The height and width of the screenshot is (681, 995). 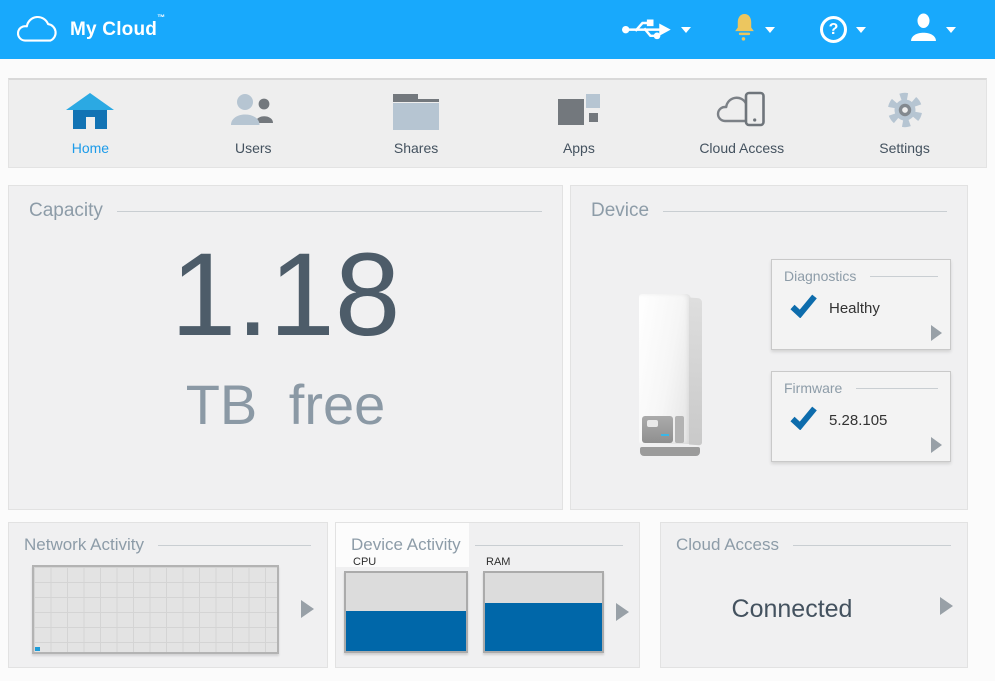 What do you see at coordinates (543, 627) in the screenshot?
I see `ram-gauge-fill` at bounding box center [543, 627].